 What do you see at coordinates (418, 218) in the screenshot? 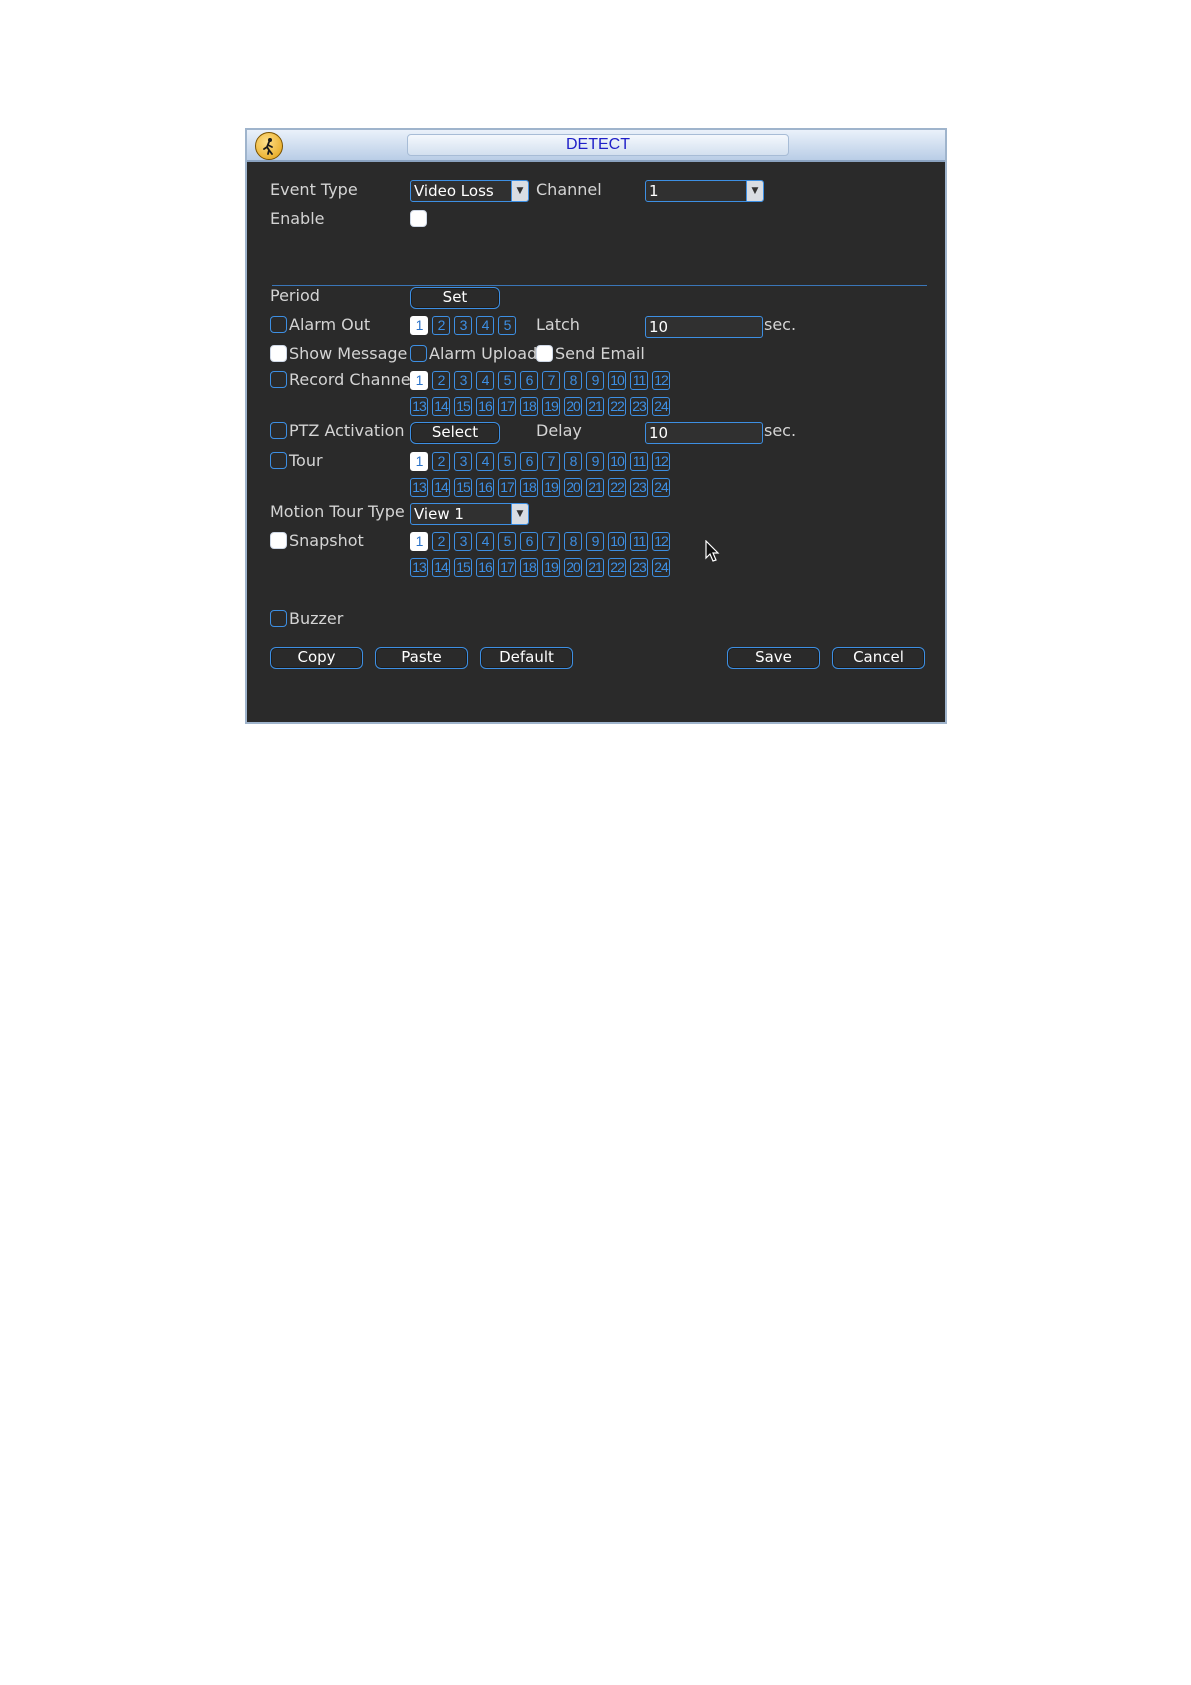
I see `enable-checkbox` at bounding box center [418, 218].